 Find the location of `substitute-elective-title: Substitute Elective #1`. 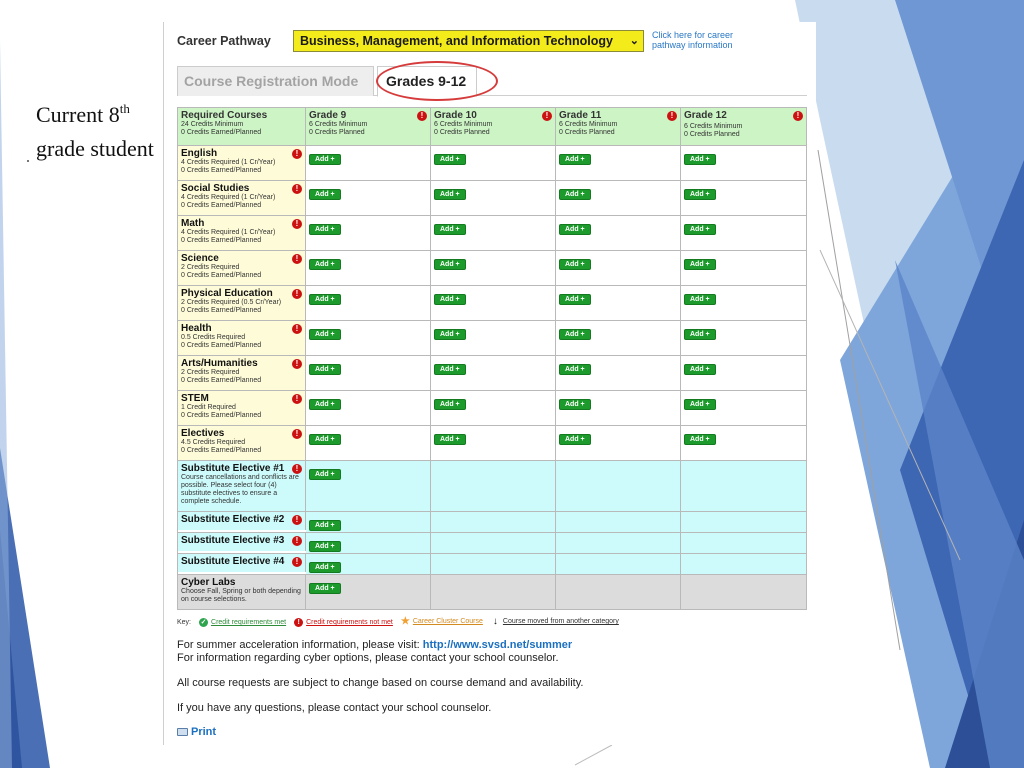

substitute-elective-title: Substitute Elective #1 is located at coordinates (233, 468).